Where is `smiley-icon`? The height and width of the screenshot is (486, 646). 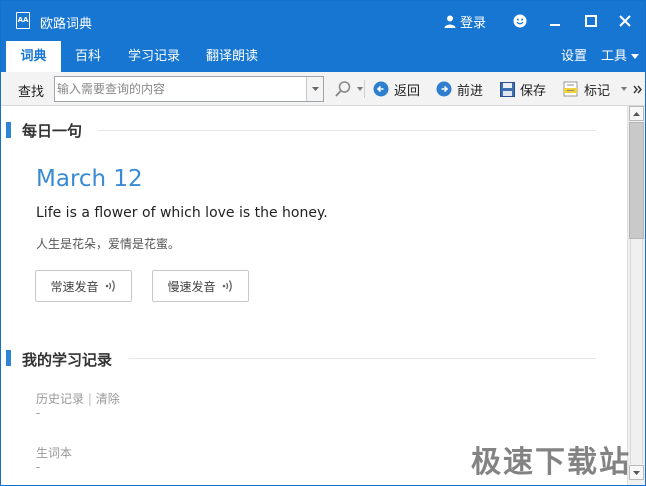 smiley-icon is located at coordinates (520, 21).